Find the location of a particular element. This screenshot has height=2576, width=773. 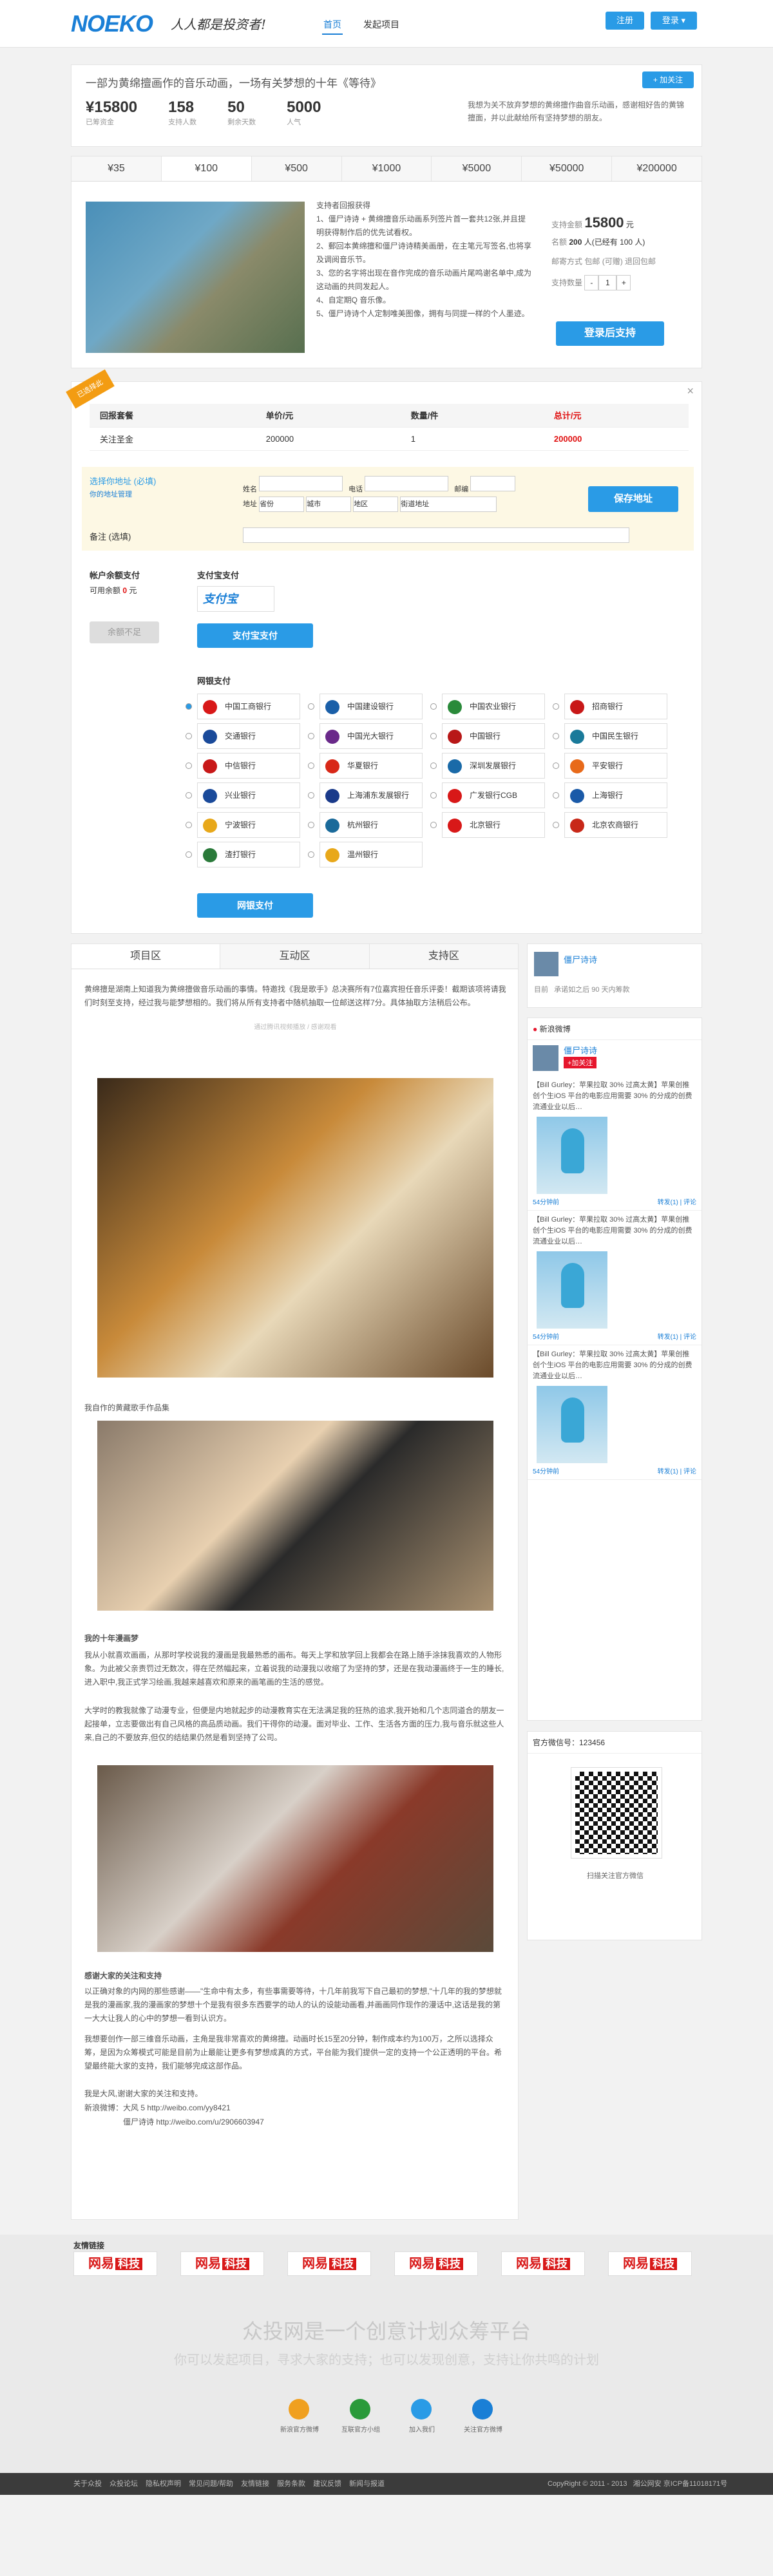

site-logo: NOEKO is located at coordinates (112, 24).